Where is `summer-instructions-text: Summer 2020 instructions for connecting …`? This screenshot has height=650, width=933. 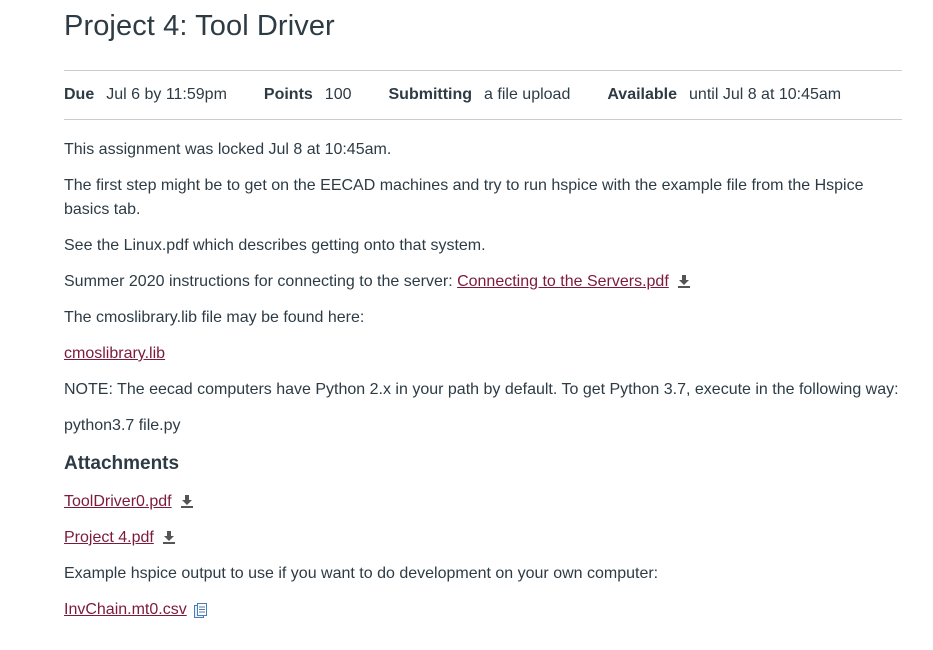 summer-instructions-text: Summer 2020 instructions for connecting … is located at coordinates (261, 281).